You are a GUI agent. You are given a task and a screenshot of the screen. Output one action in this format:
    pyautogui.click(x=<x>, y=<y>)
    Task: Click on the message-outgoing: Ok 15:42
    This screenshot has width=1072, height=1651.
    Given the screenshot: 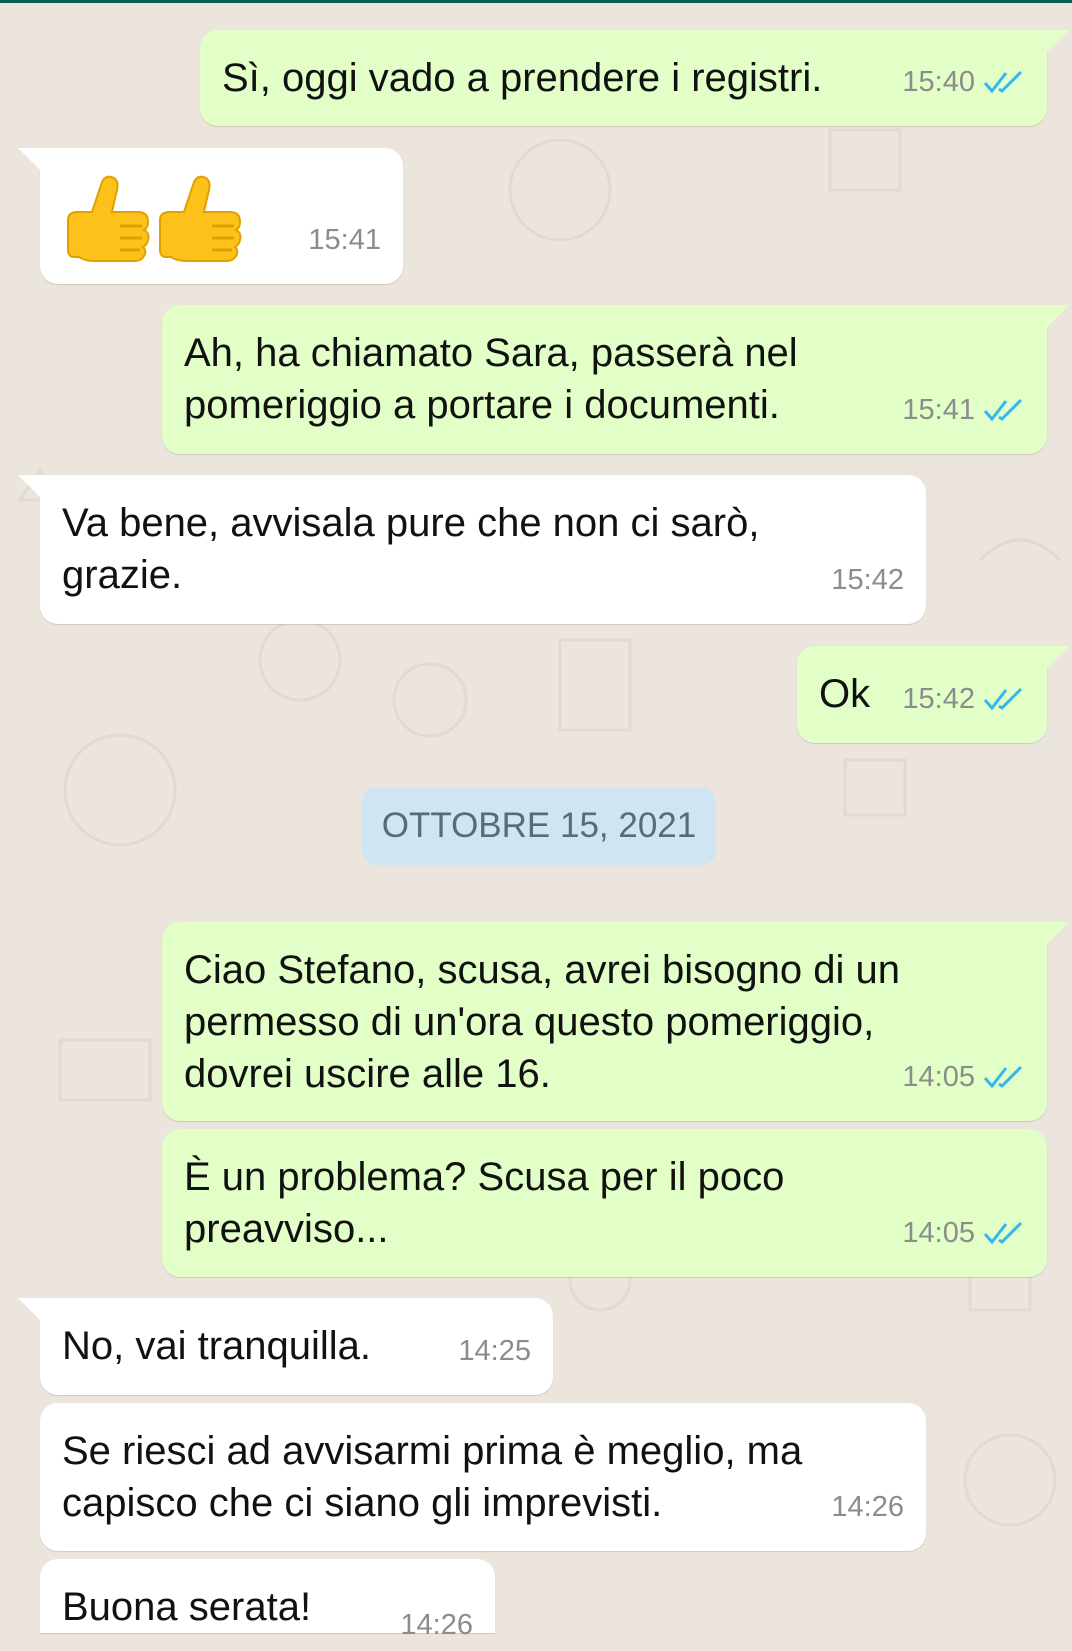 What is the action you would take?
    pyautogui.click(x=922, y=694)
    